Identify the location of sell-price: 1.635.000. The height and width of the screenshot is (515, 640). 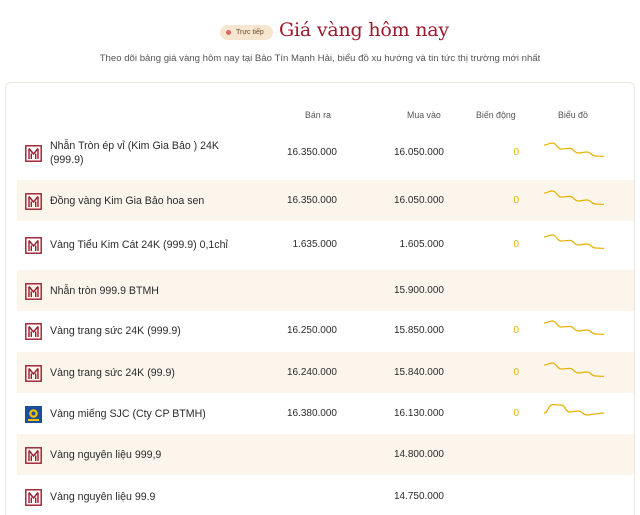
(315, 244).